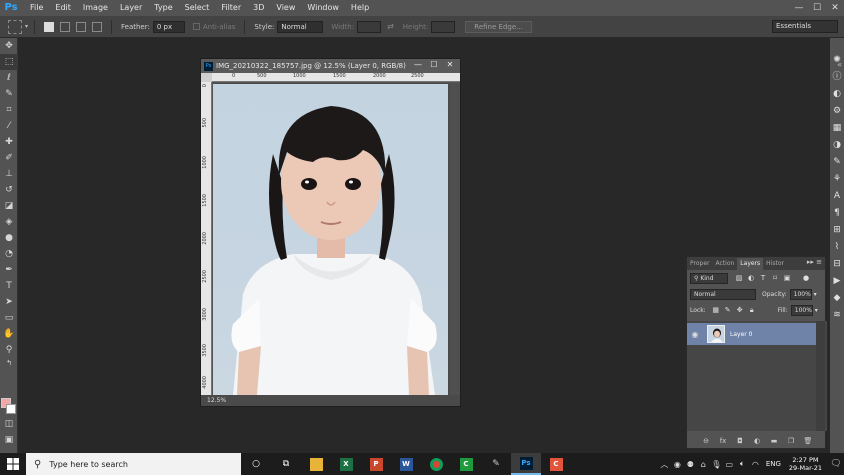 The image size is (844, 475). I want to click on menu-window: Window, so click(323, 8).